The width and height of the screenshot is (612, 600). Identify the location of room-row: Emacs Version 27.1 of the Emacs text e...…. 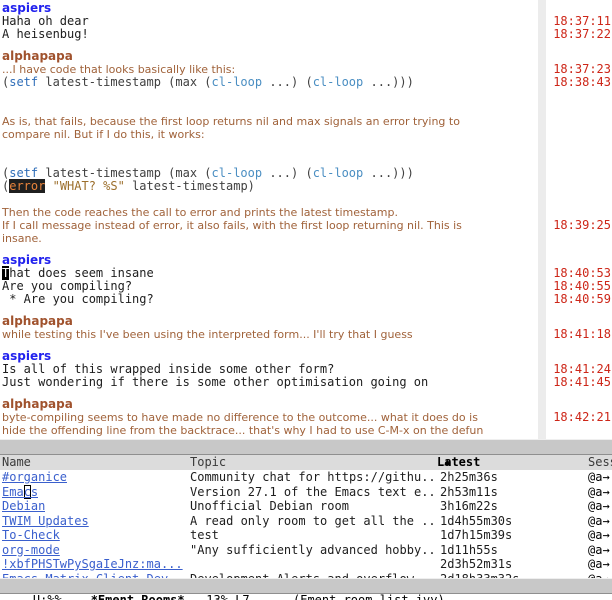
(306, 492).